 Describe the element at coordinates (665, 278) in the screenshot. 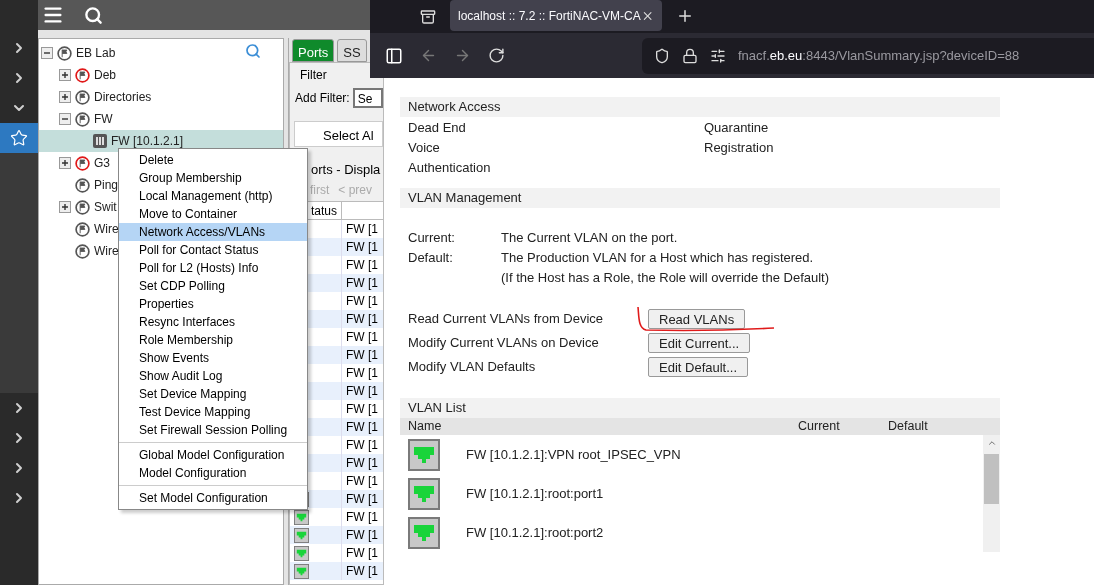

I see `definition-text: (If the Host has a Role, the Role will override the Default)` at that location.